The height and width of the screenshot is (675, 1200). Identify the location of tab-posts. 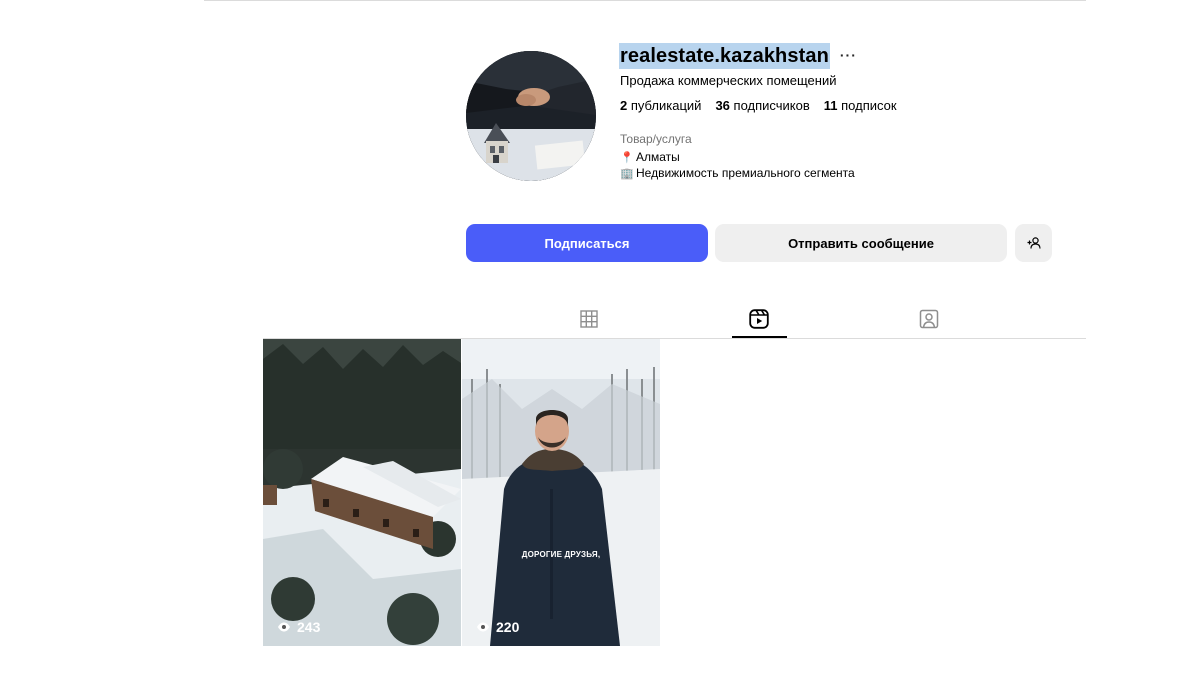
(589, 319).